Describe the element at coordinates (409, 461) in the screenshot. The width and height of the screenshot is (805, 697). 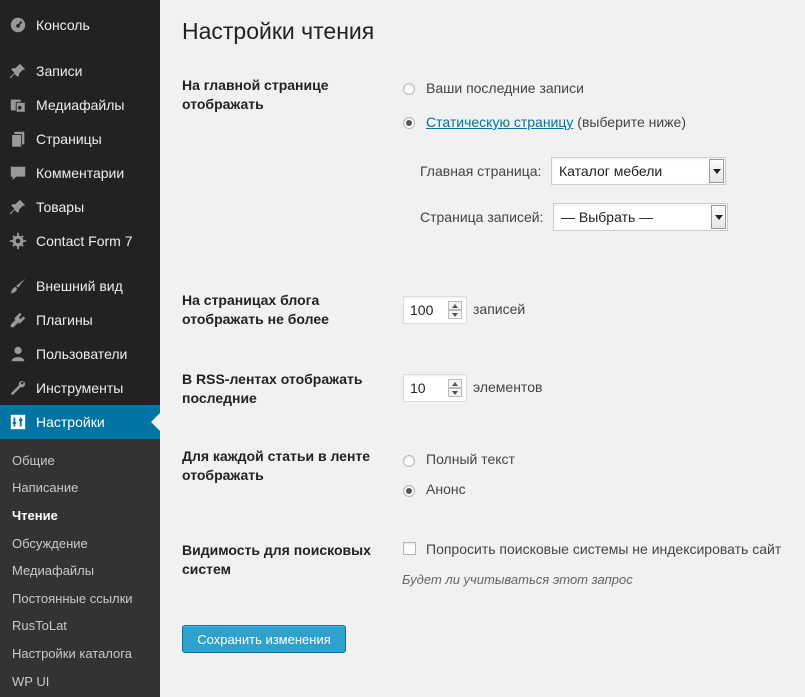
I see `full-text-radio` at that location.